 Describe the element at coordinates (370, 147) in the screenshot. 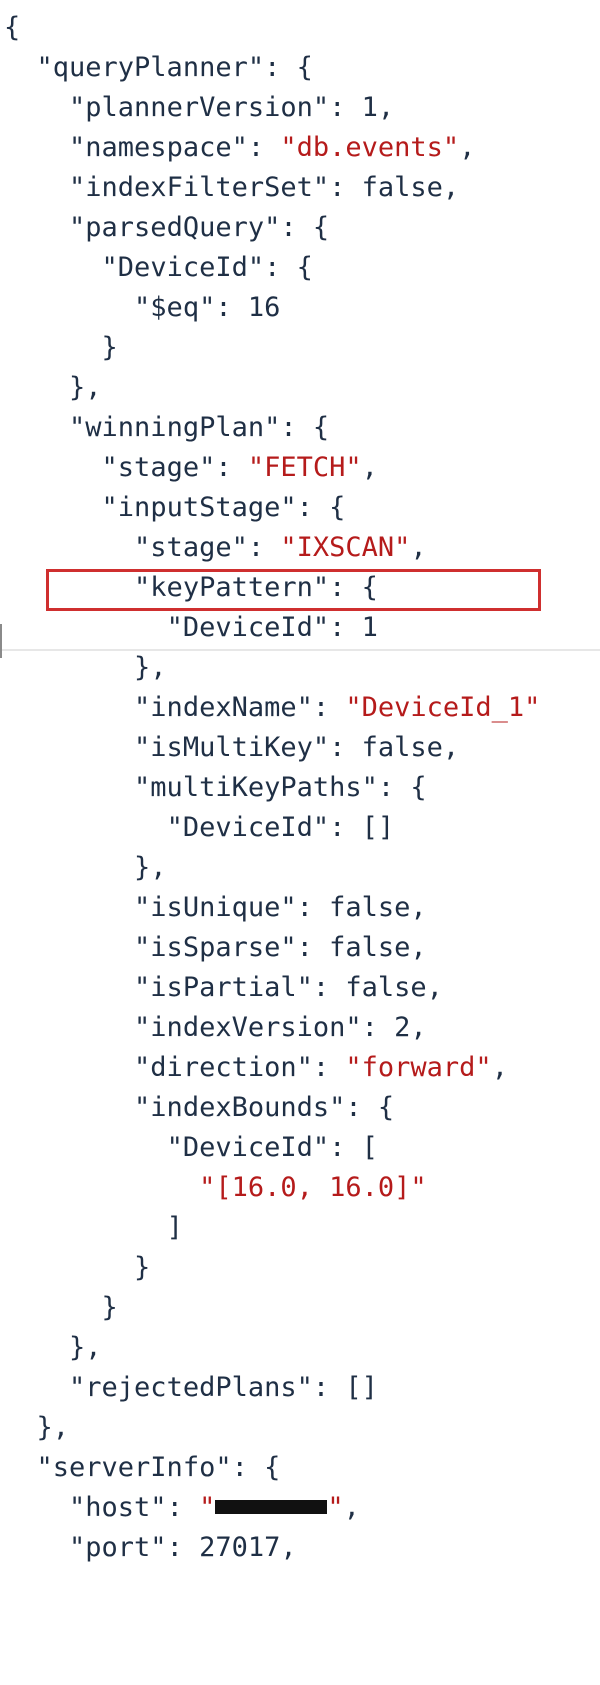

I see `code-token: "db.events"` at that location.